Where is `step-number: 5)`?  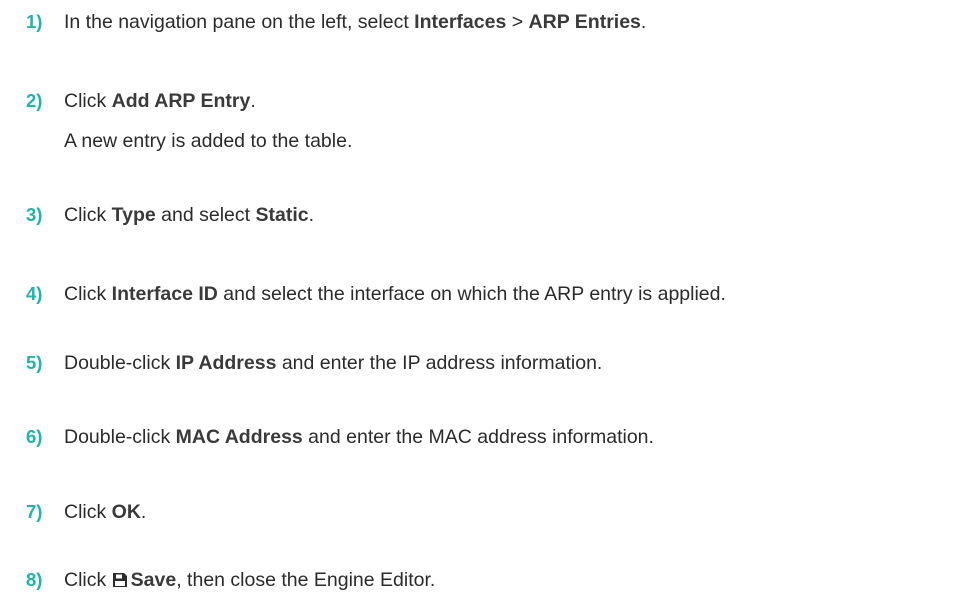 step-number: 5) is located at coordinates (34, 362).